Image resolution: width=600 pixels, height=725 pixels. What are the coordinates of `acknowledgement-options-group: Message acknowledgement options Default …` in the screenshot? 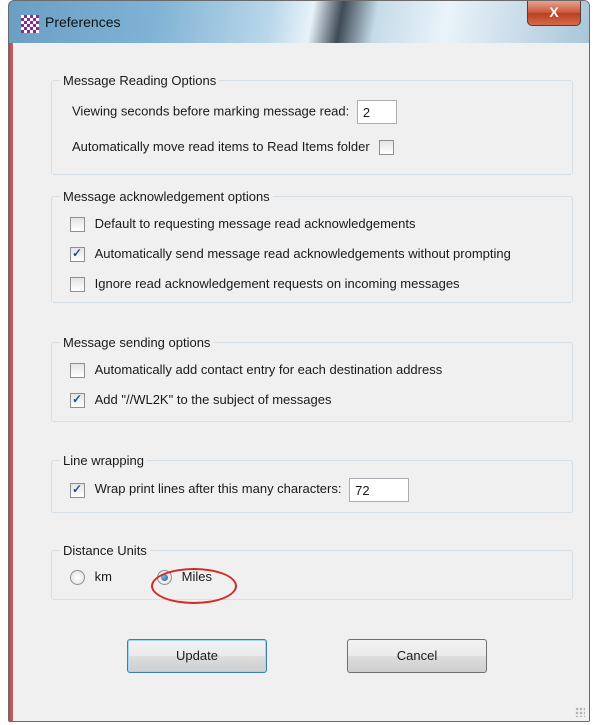 It's located at (312, 246).